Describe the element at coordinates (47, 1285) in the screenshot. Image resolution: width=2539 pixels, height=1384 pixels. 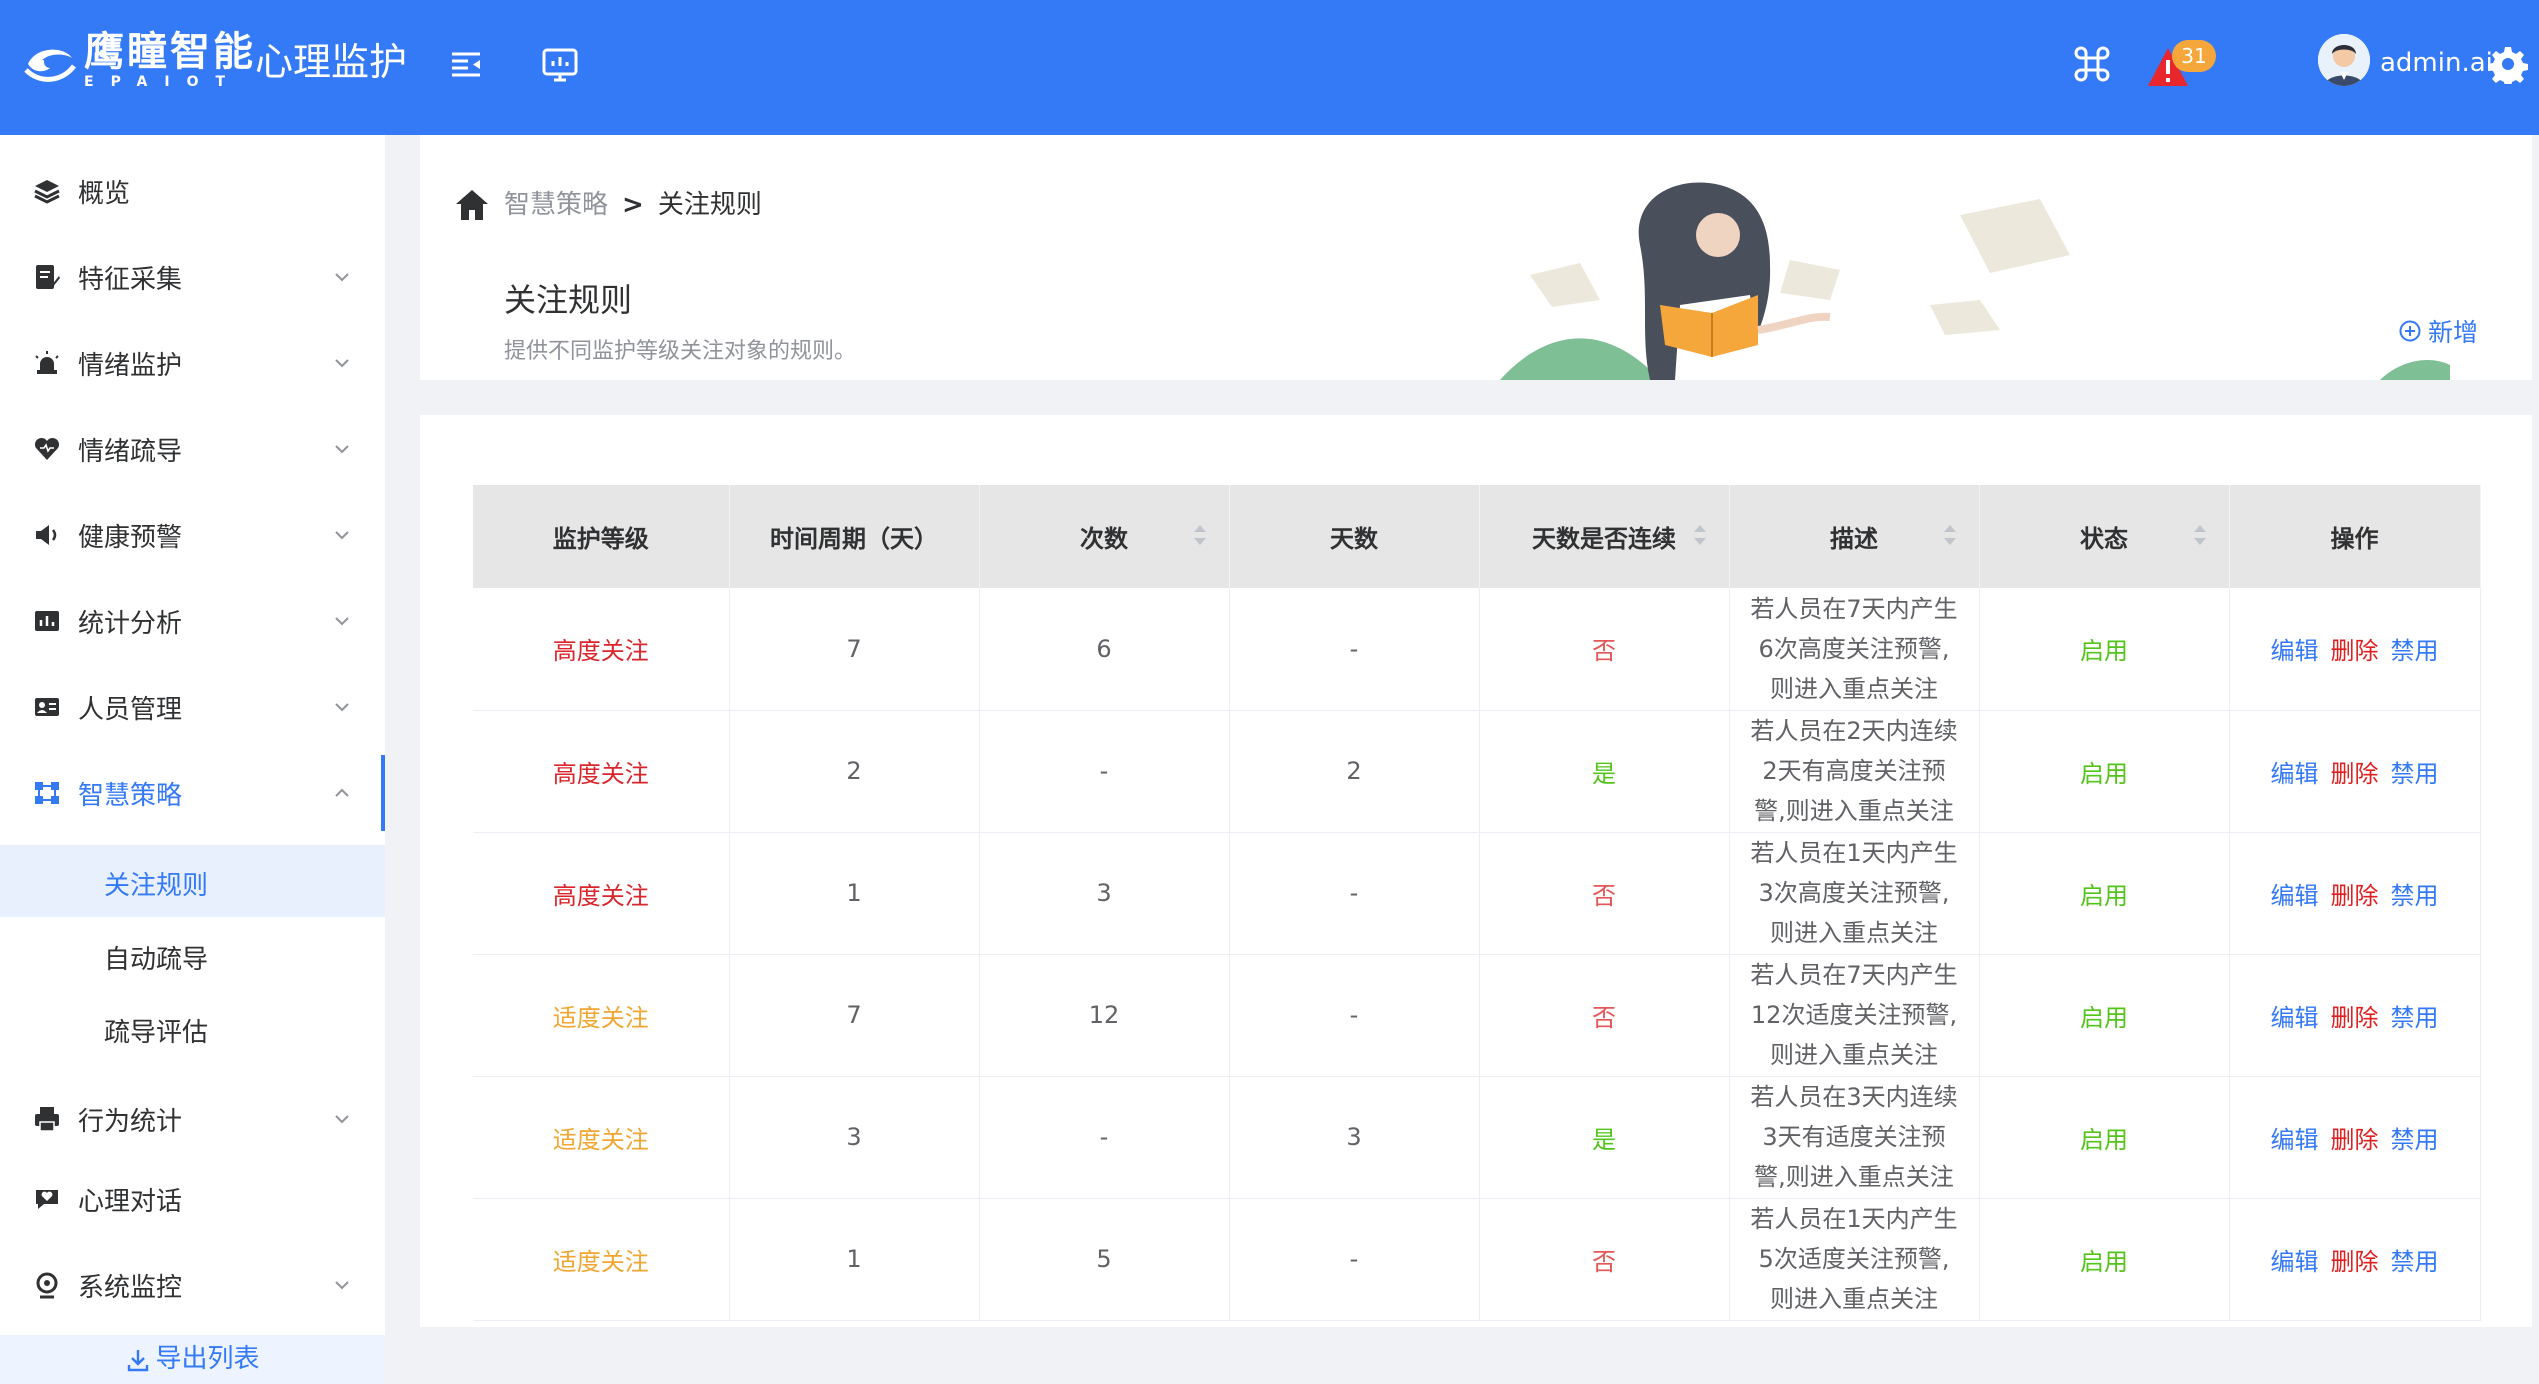
I see `location-icon` at that location.